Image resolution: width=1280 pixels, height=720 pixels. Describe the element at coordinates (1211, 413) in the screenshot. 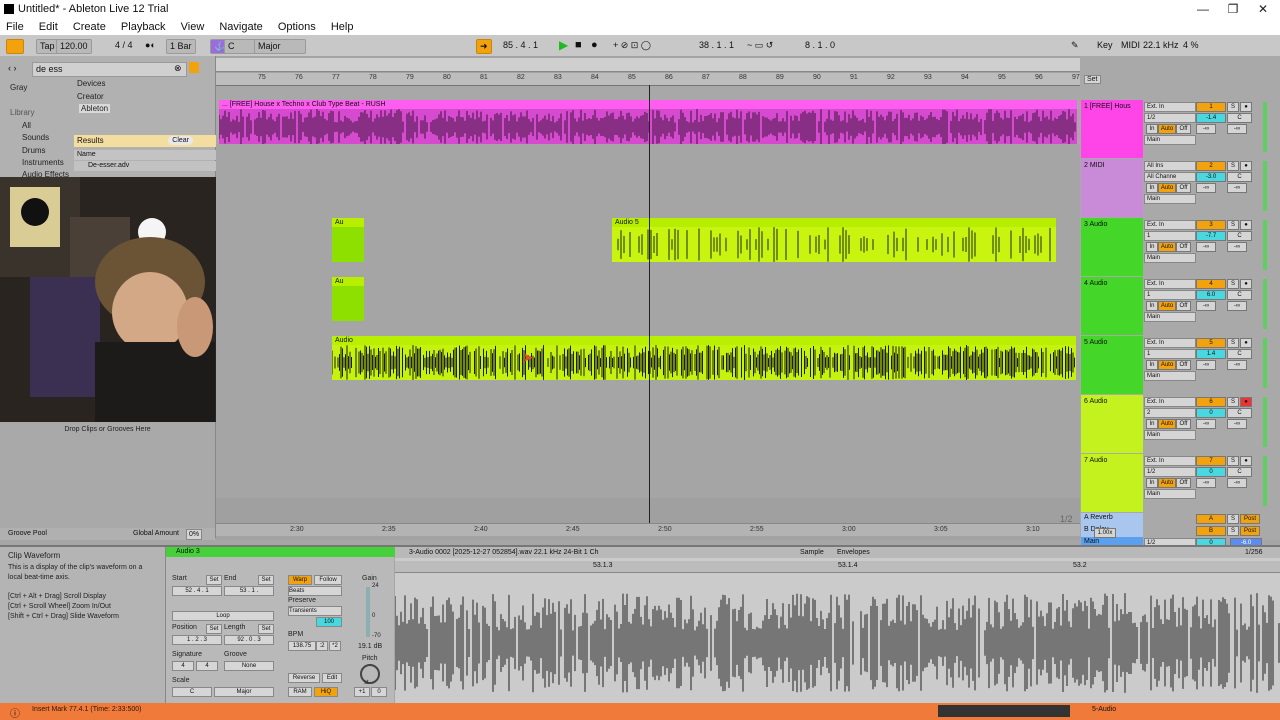

I see `volume-field: 0` at that location.